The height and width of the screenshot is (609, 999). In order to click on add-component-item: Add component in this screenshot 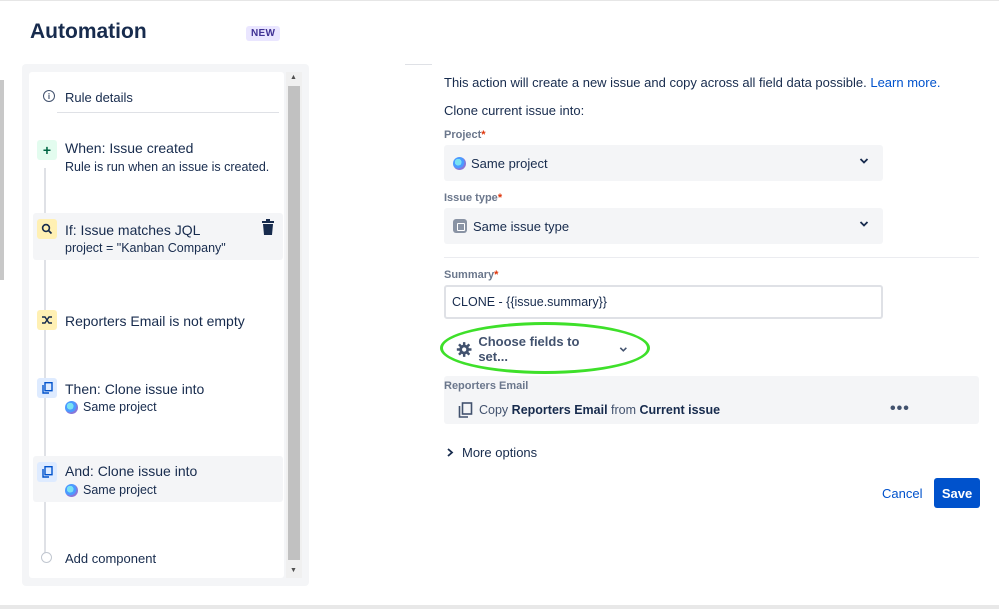, I will do `click(158, 558)`.